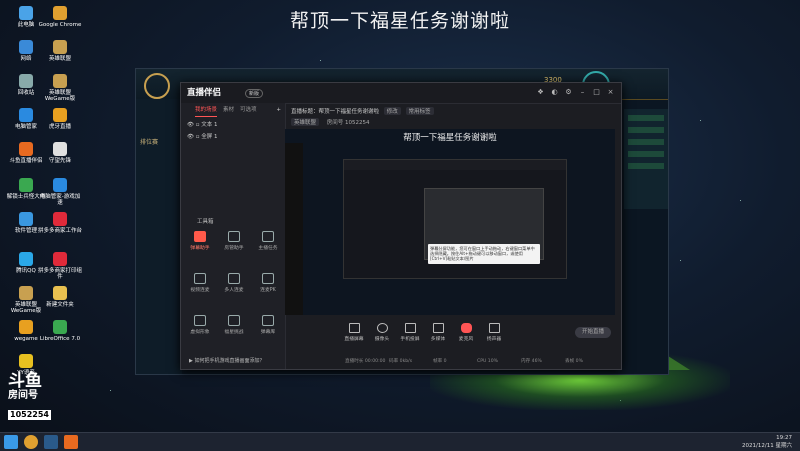 The image size is (800, 451). Describe the element at coordinates (354, 332) in the screenshot. I see `screen-capture-button: 直播屏幕` at that location.